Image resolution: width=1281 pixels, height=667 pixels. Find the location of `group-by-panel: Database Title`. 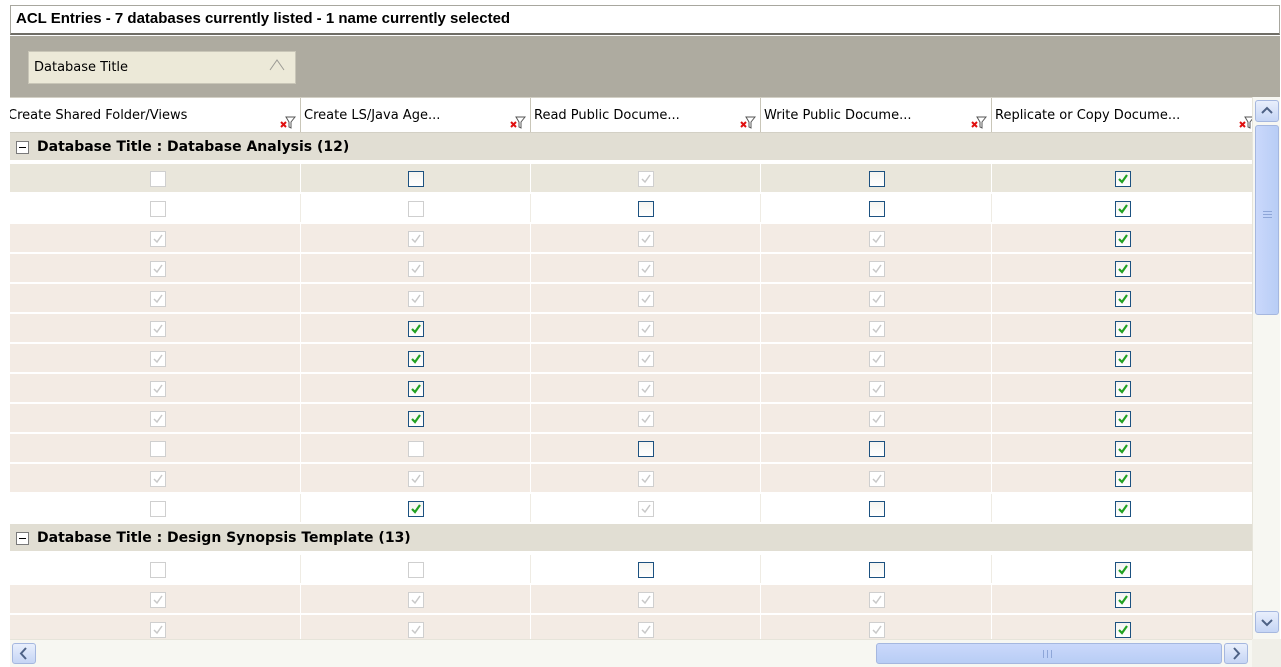

group-by-panel: Database Title is located at coordinates (645, 66).